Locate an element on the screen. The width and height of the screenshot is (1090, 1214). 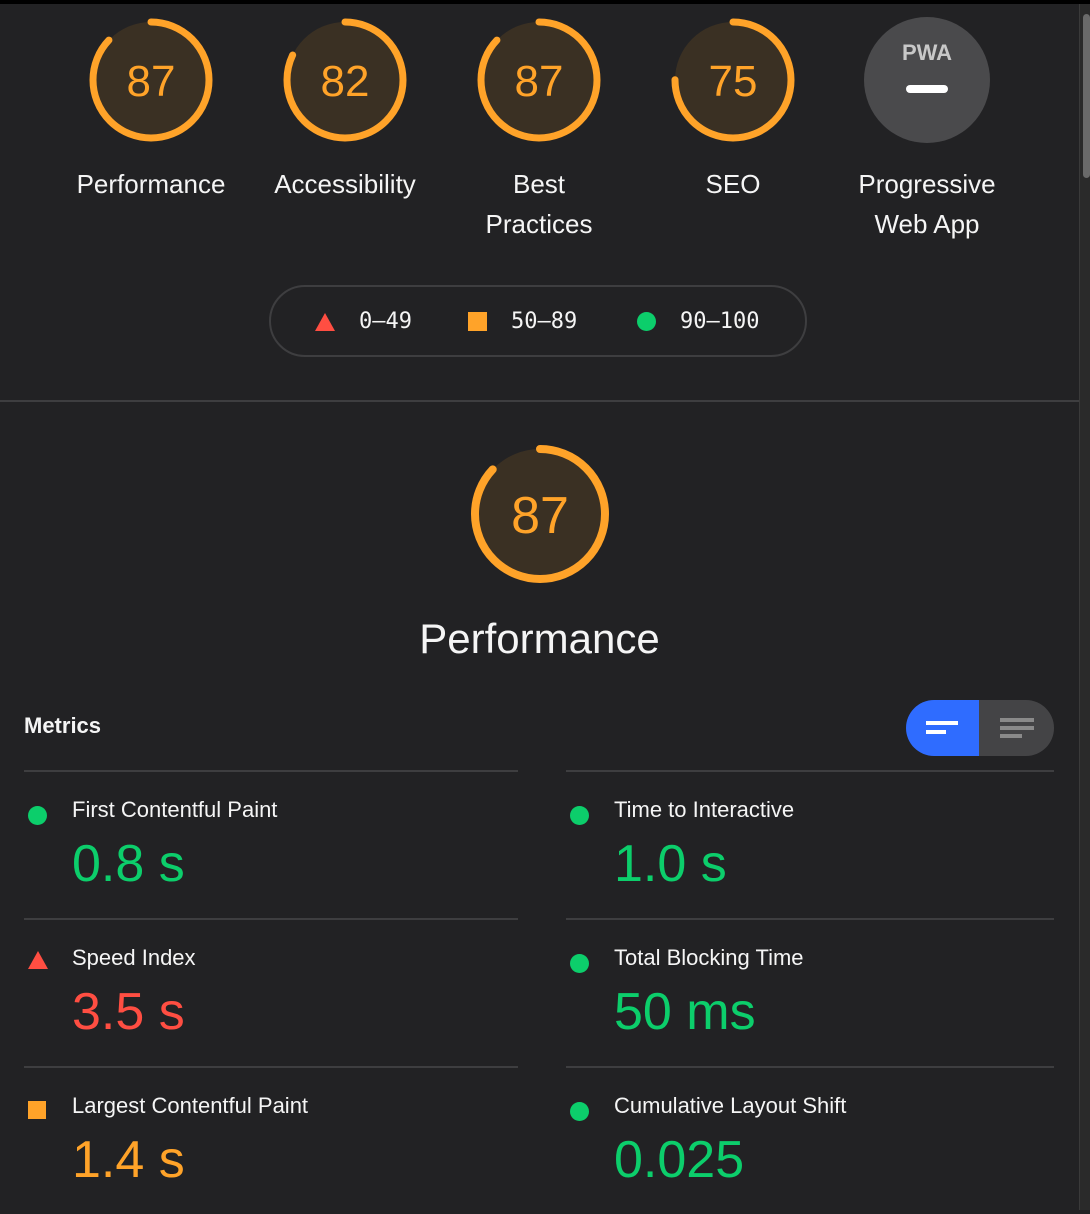
legend-range: 90–100 is located at coordinates (720, 321).